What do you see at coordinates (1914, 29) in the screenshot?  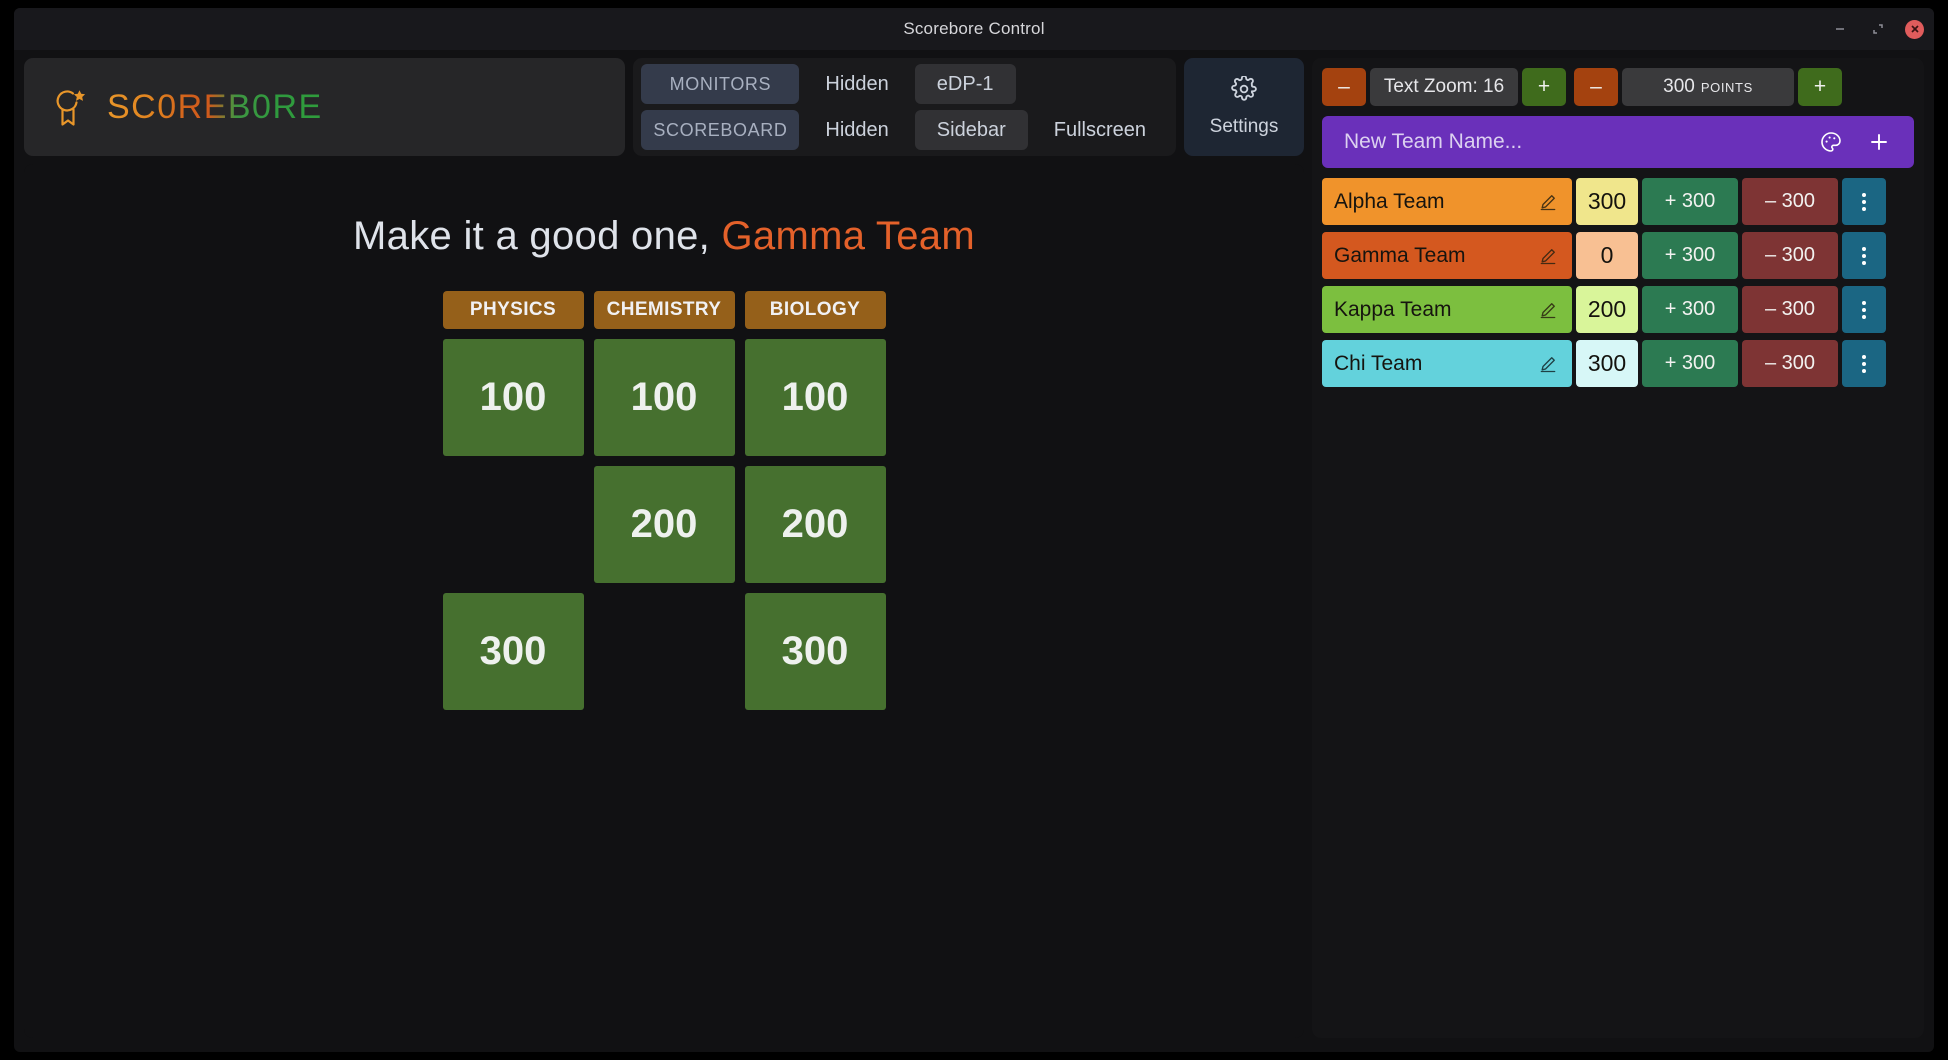 I see `close-button` at bounding box center [1914, 29].